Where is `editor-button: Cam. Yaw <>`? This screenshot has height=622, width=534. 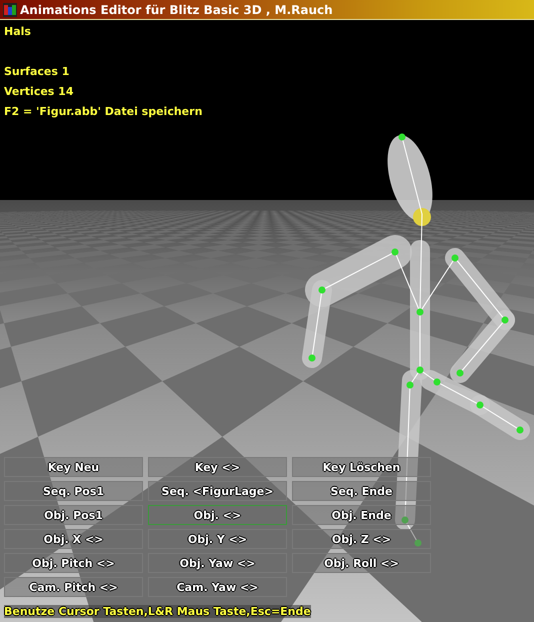 editor-button: Cam. Yaw <> is located at coordinates (217, 587).